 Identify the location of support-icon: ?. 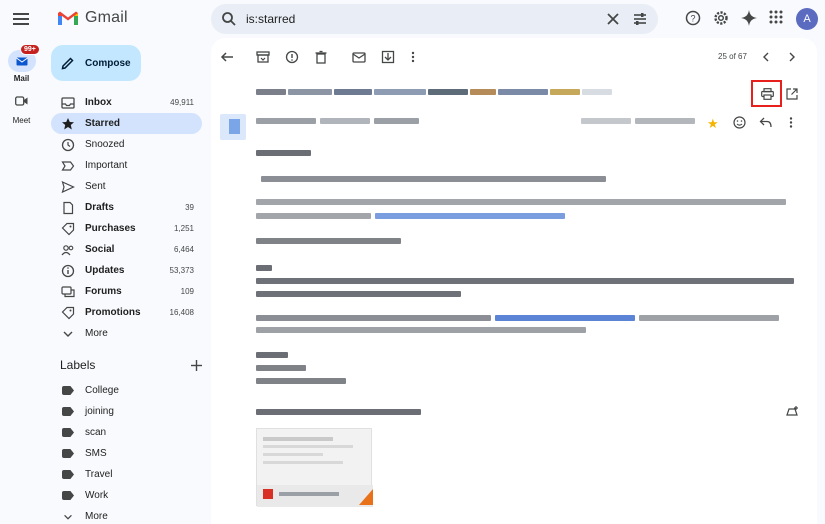
(693, 18).